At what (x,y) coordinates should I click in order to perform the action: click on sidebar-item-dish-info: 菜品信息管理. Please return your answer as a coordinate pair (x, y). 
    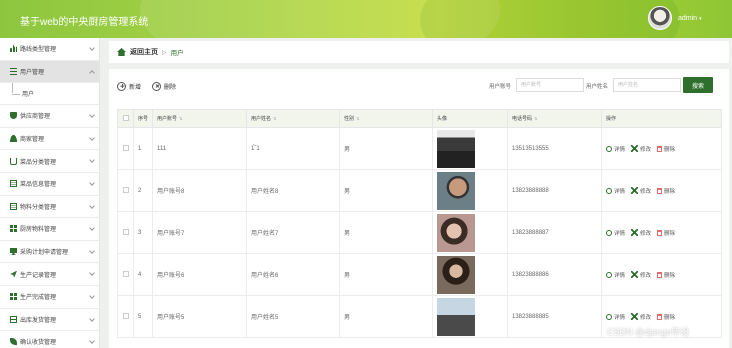
    Looking at the image, I should click on (49, 184).